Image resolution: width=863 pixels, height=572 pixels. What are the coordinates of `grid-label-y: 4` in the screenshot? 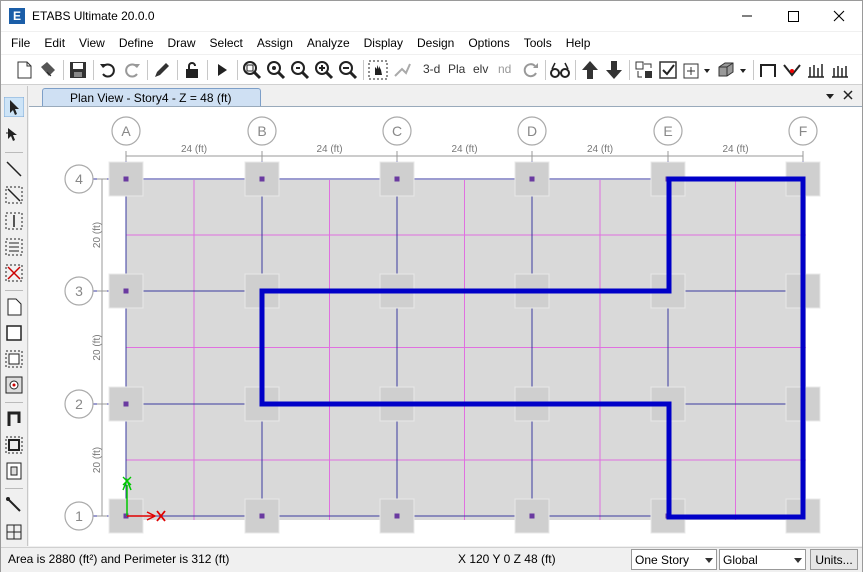 It's located at (79, 179).